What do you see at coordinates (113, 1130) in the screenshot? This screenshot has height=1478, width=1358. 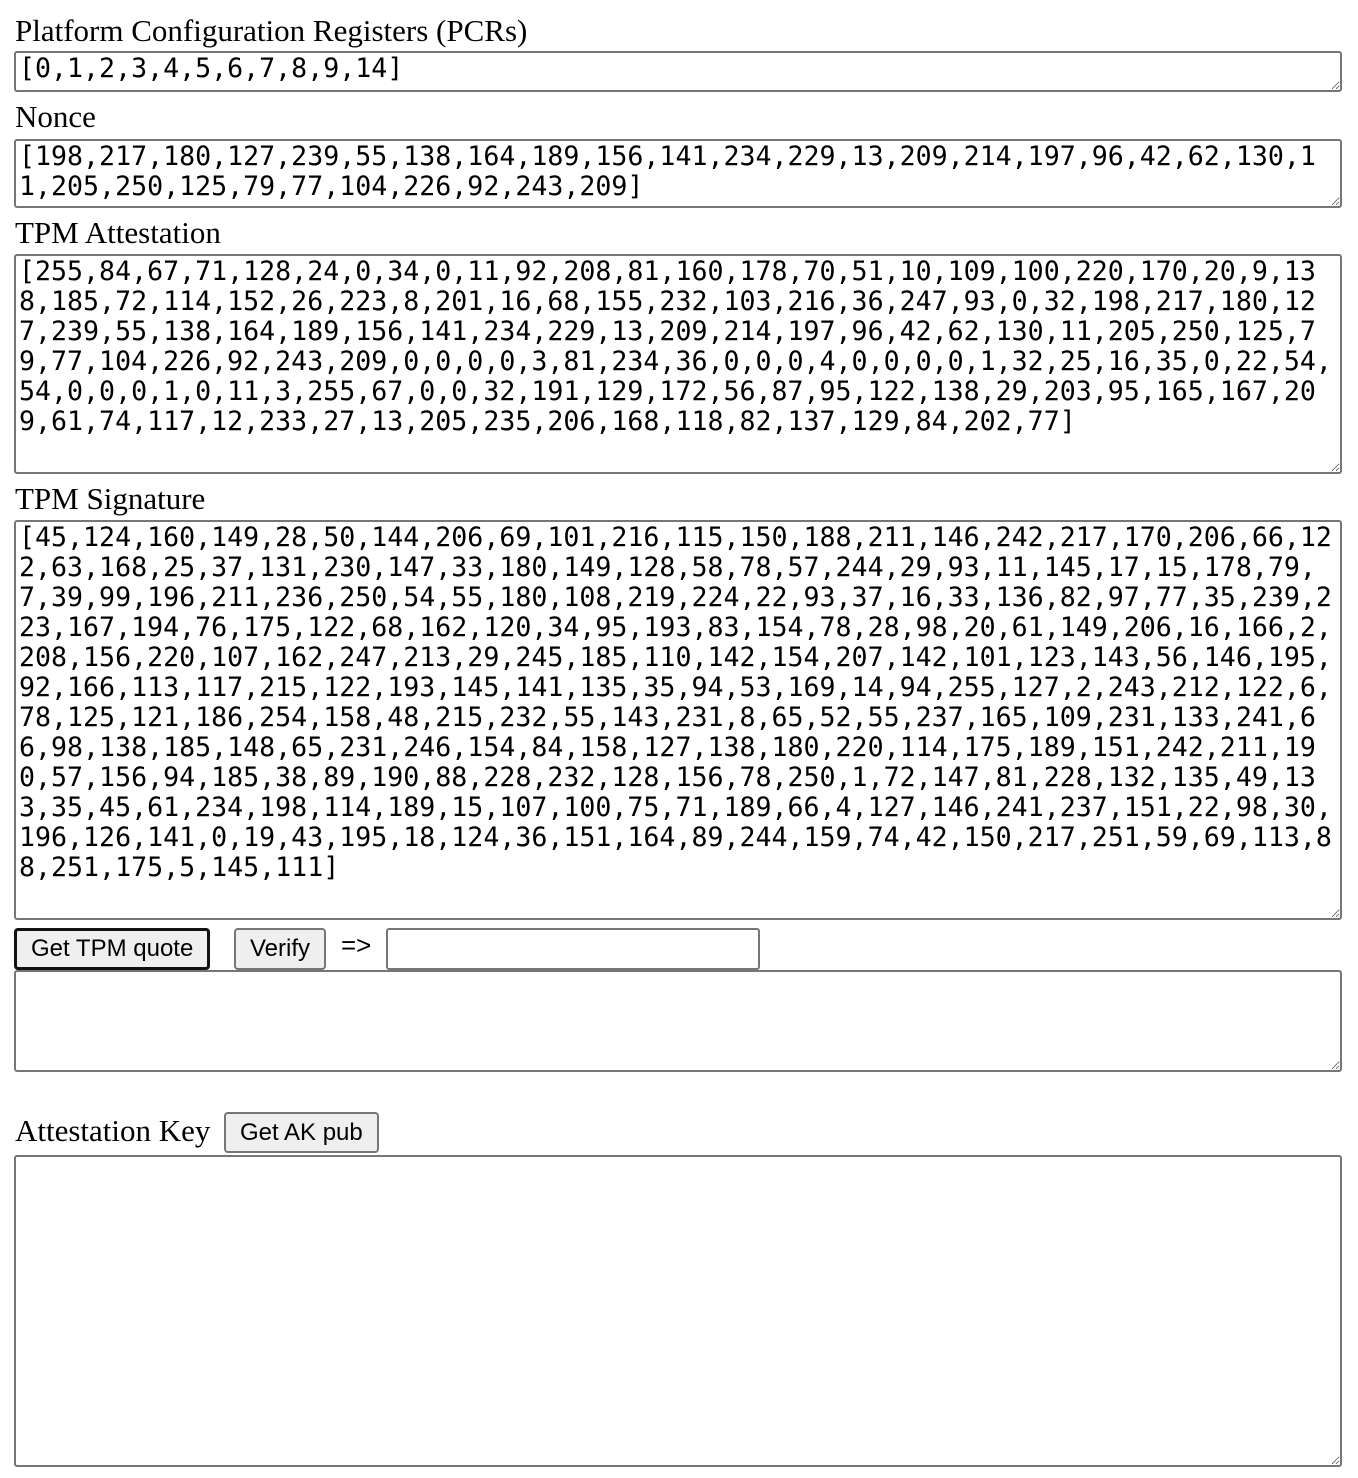 I see `attestation-key-label: Attestation Key` at bounding box center [113, 1130].